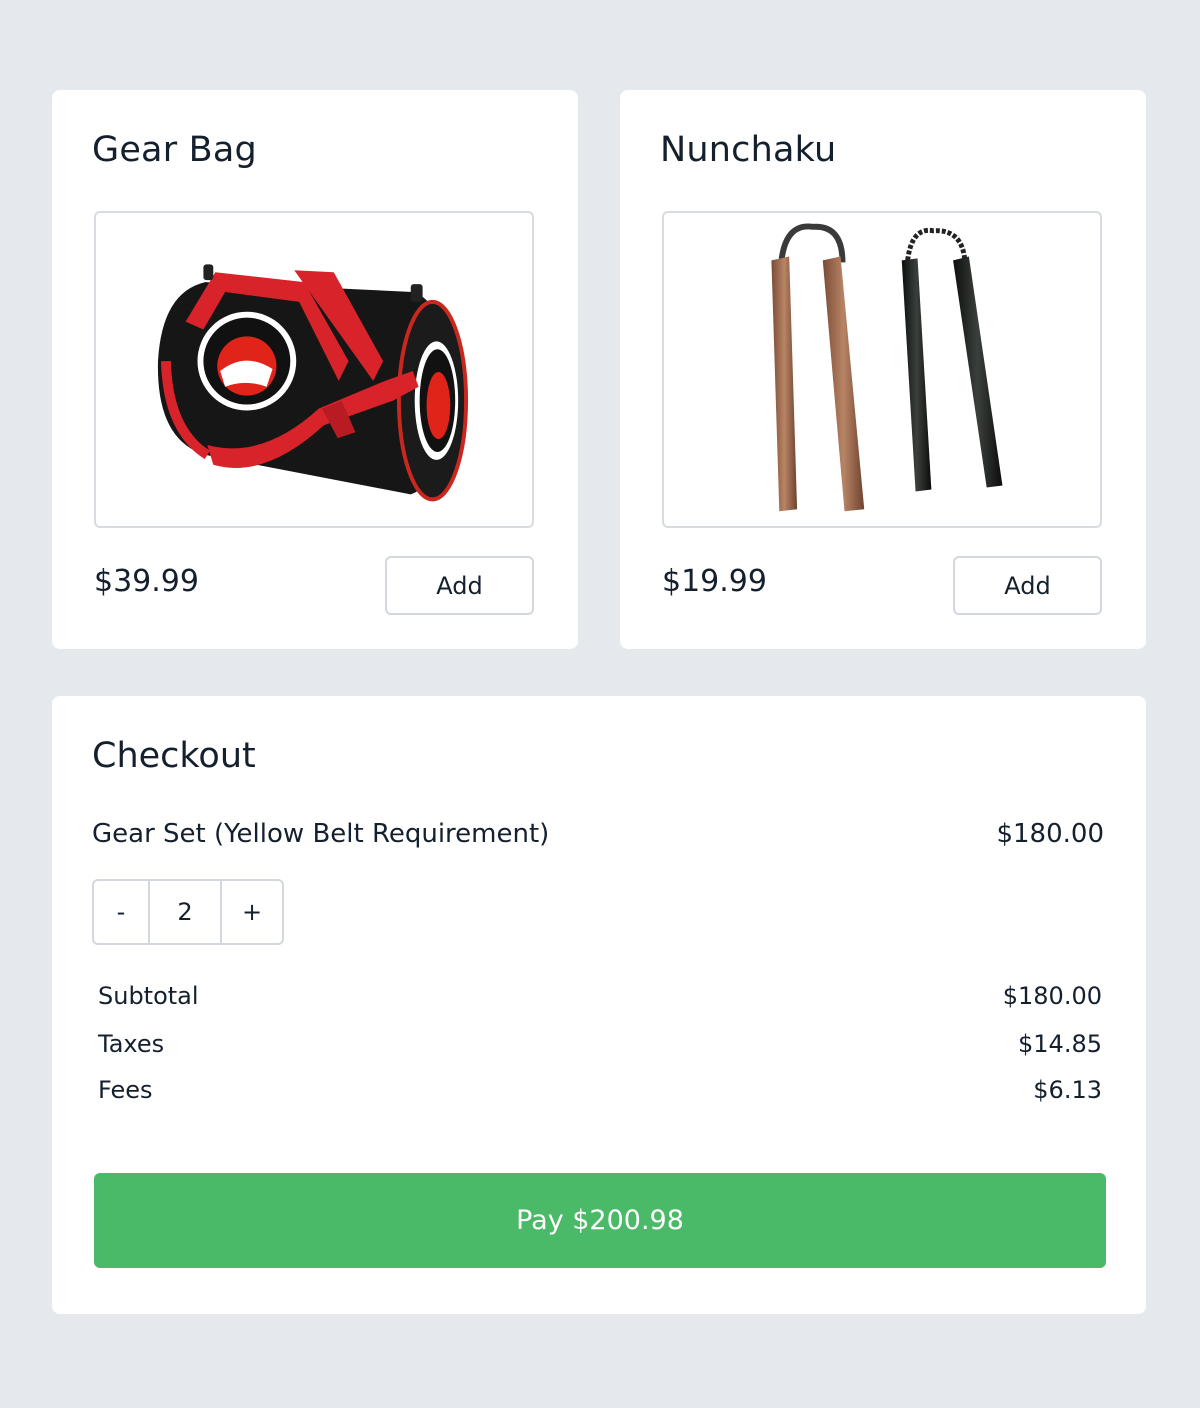  I want to click on fees-value: $6.13, so click(1067, 1090).